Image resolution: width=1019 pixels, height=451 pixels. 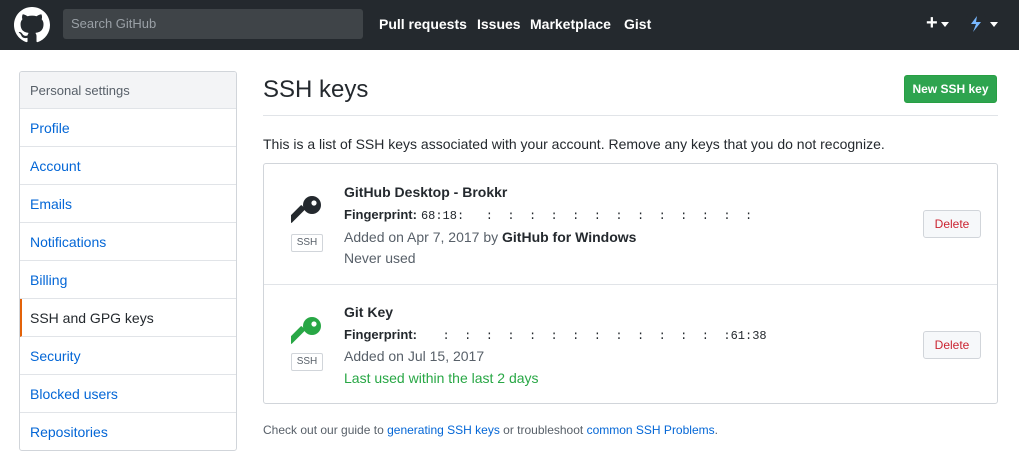 What do you see at coordinates (128, 90) in the screenshot?
I see `sidebar-heading: Personal settings` at bounding box center [128, 90].